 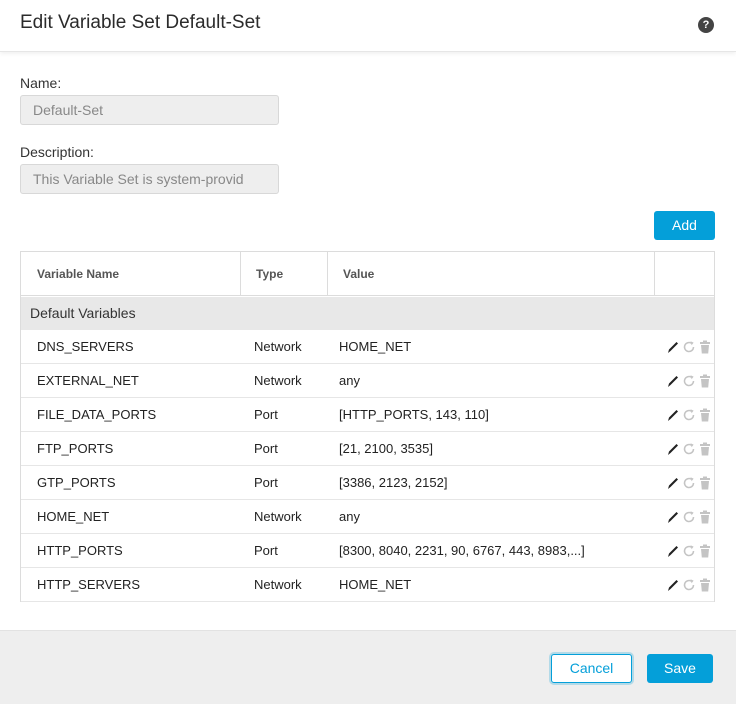 What do you see at coordinates (80, 550) in the screenshot?
I see `variable-name-cell: HTTP_PORTS` at bounding box center [80, 550].